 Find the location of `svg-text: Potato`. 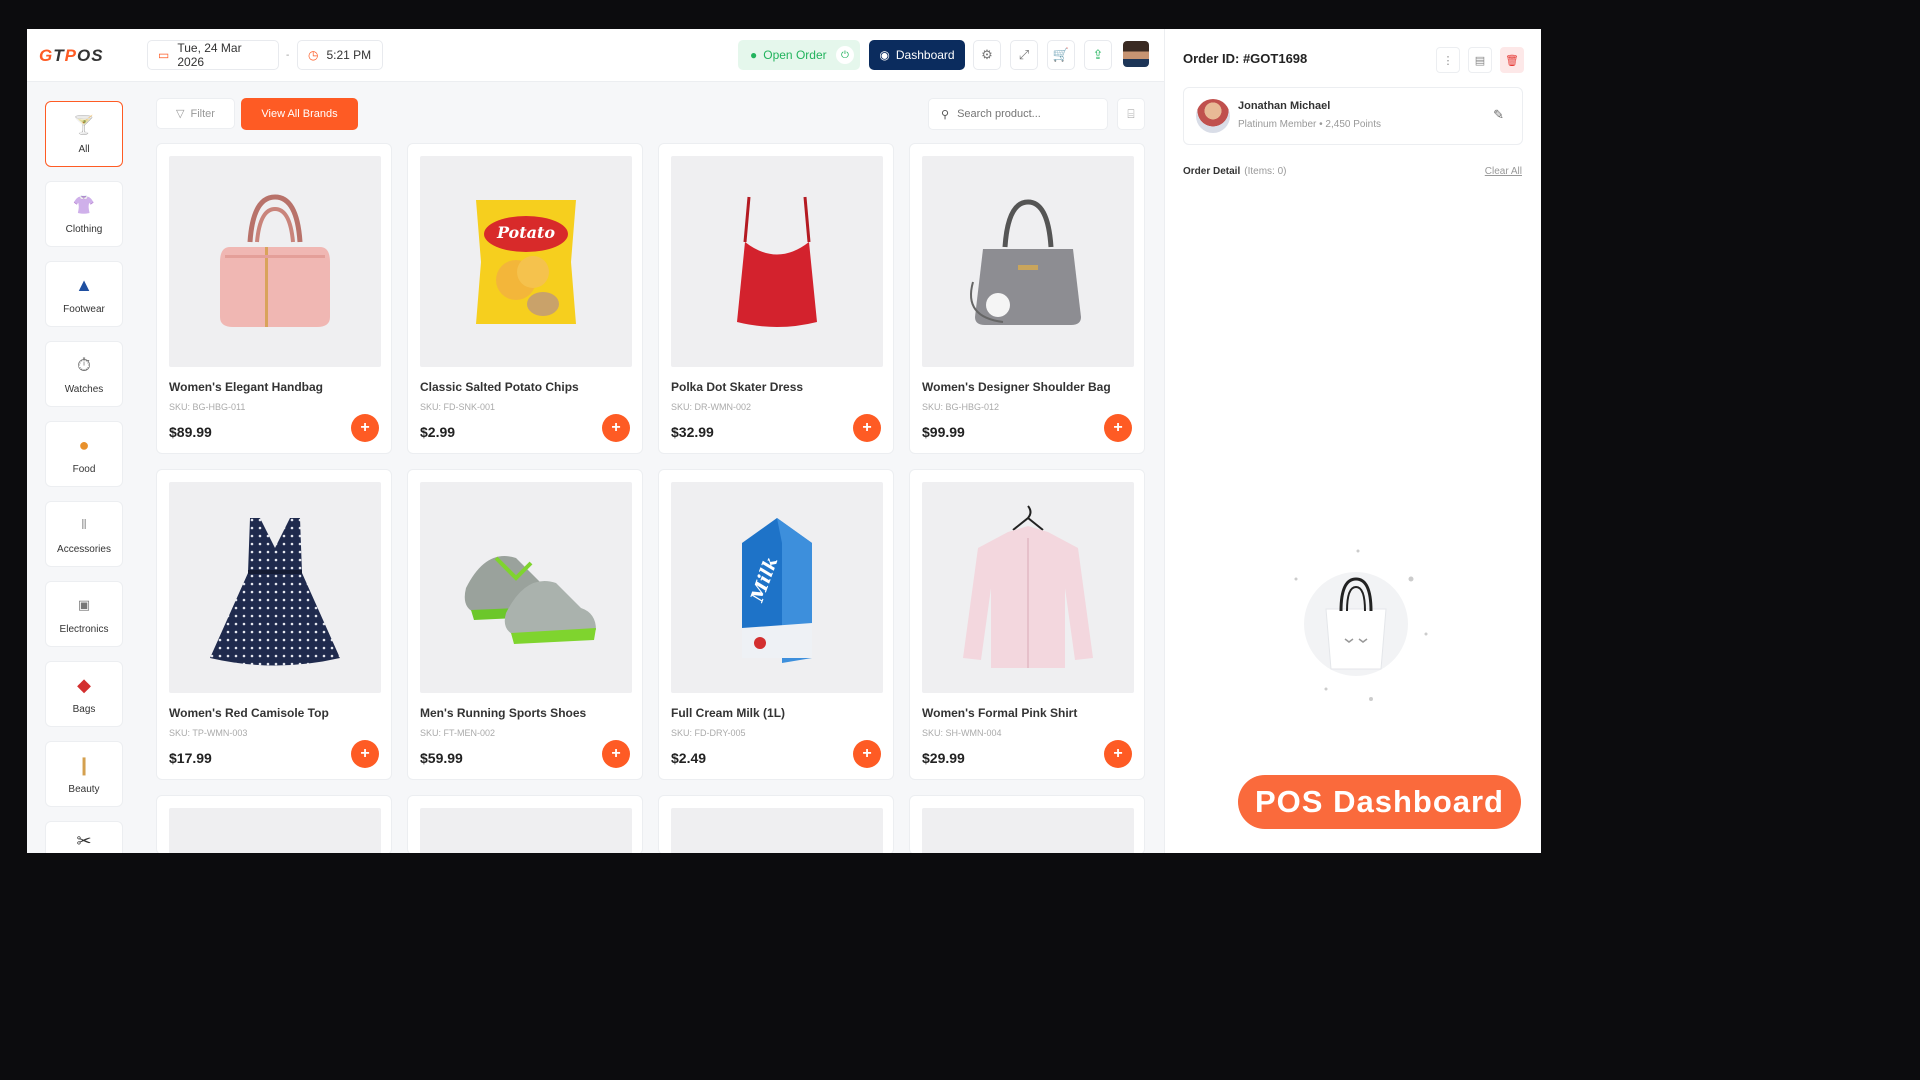

svg-text: Potato is located at coordinates (525, 232).